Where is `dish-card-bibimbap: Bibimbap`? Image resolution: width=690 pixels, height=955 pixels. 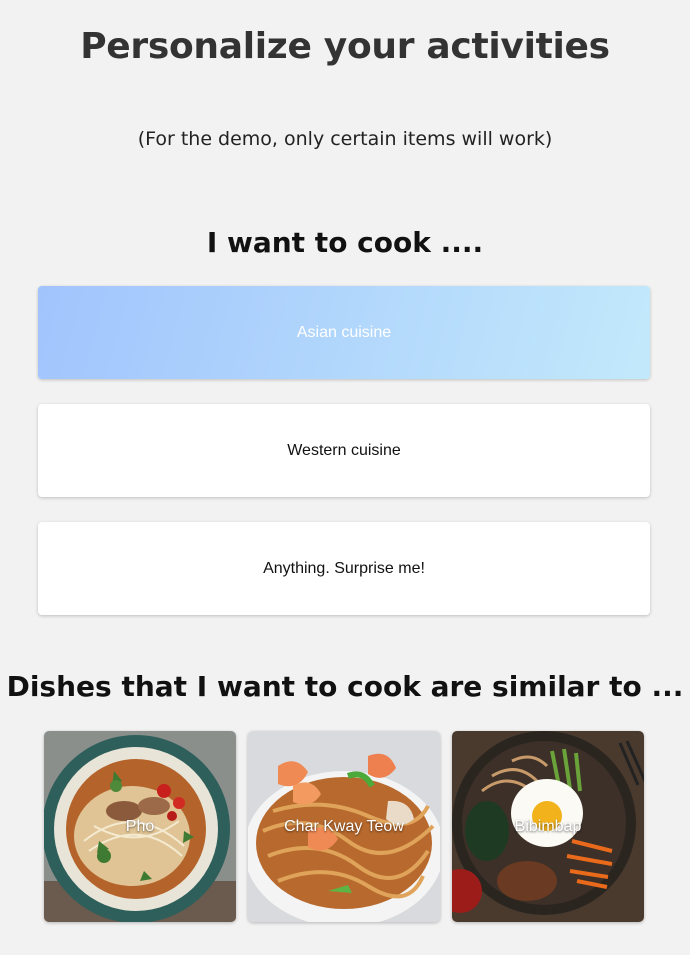
dish-card-bibimbap: Bibimbap is located at coordinates (548, 826).